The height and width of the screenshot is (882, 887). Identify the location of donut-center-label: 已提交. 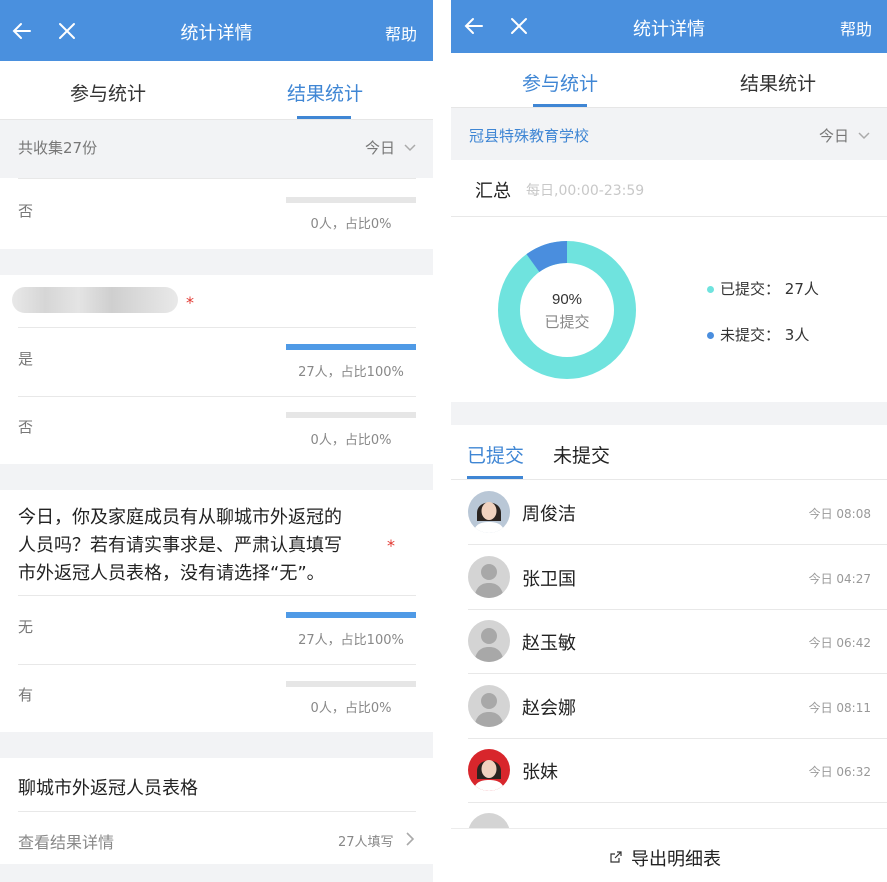
(566, 322).